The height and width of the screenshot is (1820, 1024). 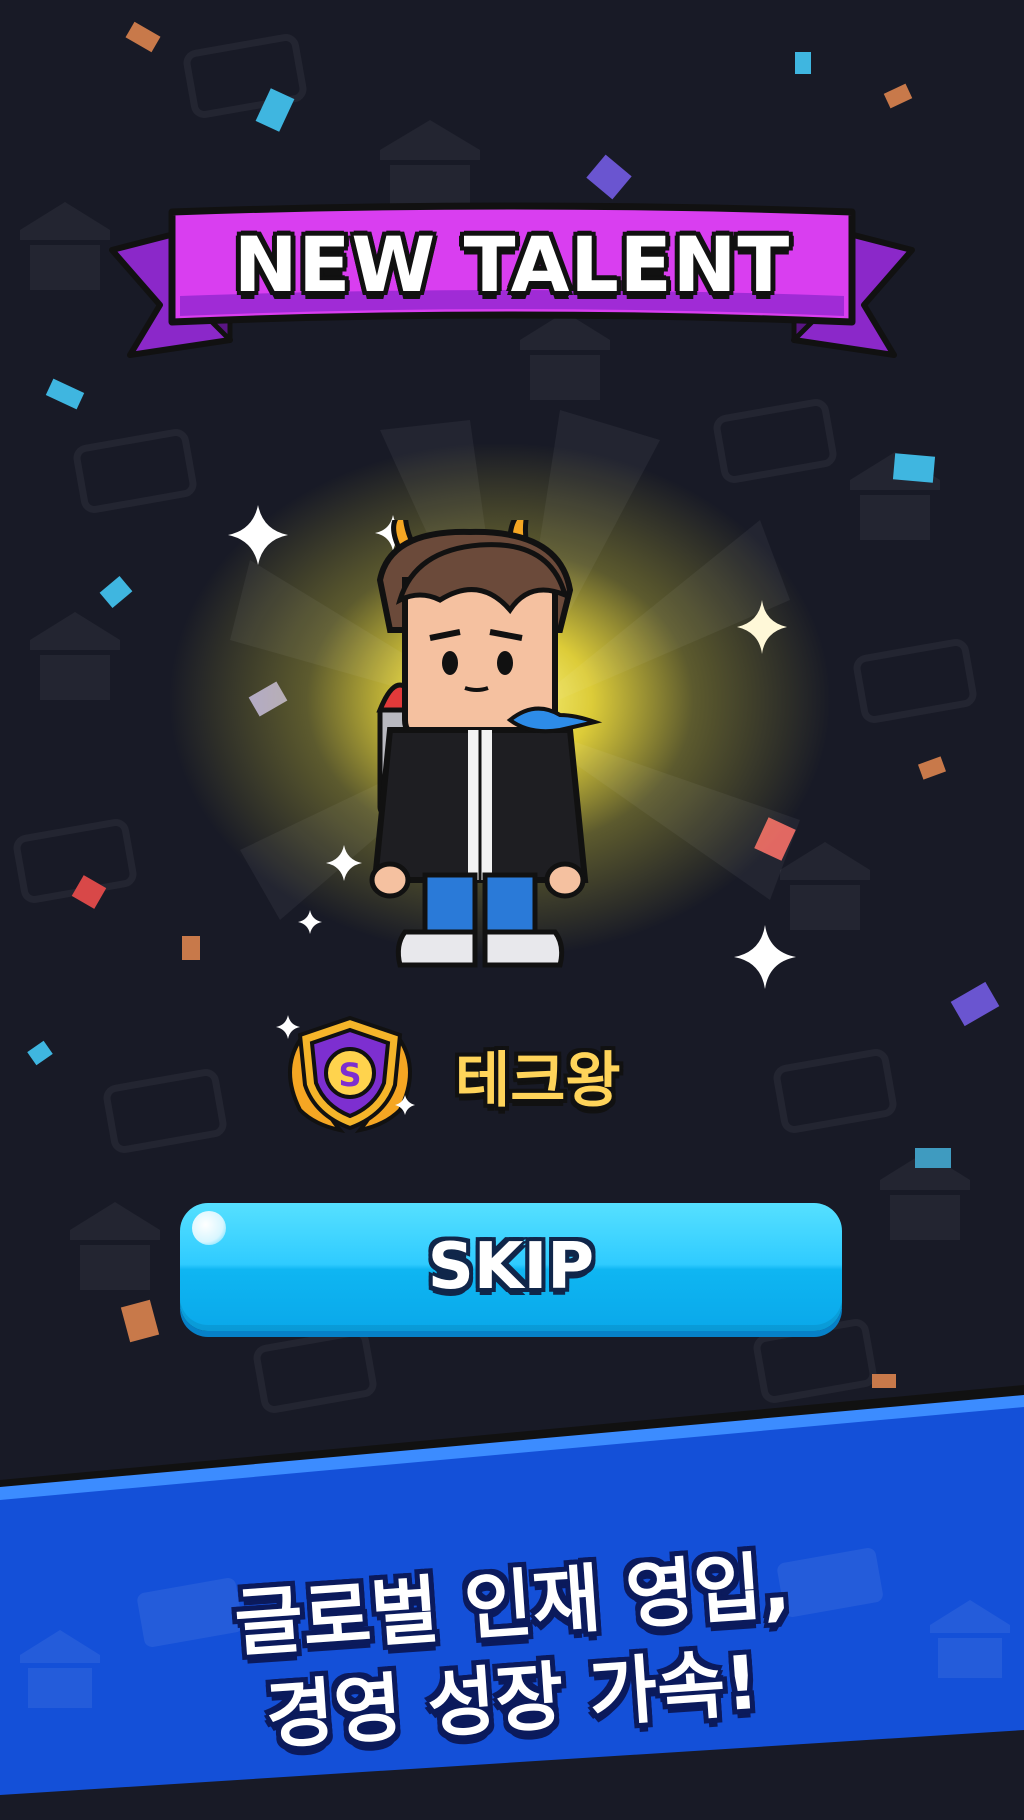 I want to click on talent-character, so click(x=486, y=744).